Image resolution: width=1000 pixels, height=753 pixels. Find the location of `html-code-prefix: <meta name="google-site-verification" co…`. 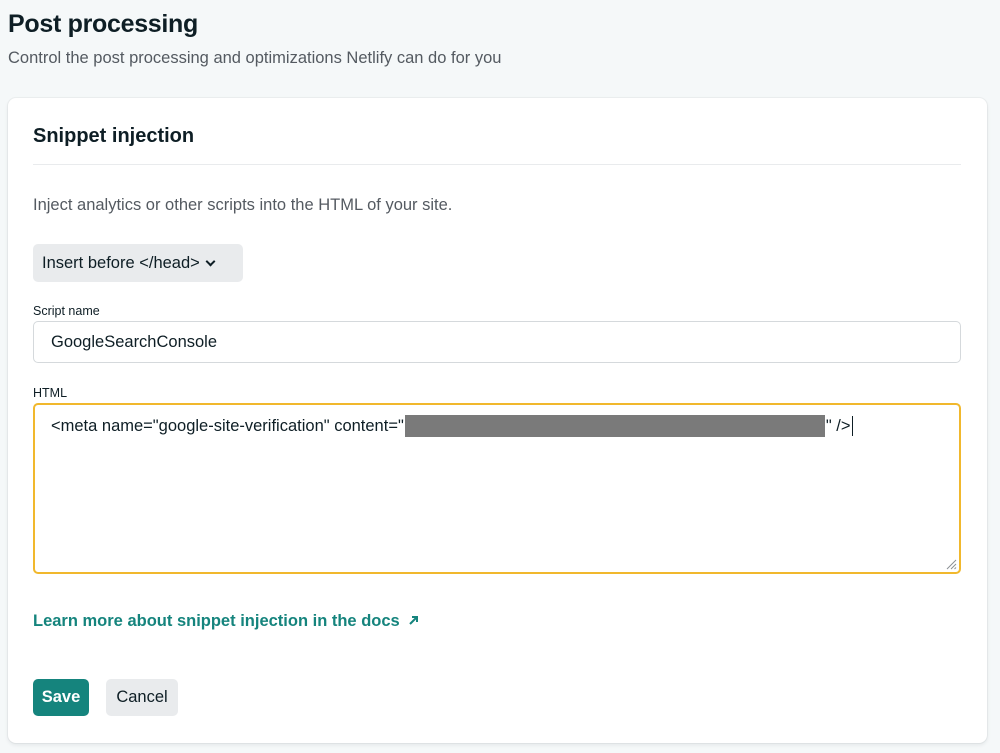

html-code-prefix: <meta name="google-site-verification" co… is located at coordinates (227, 425).